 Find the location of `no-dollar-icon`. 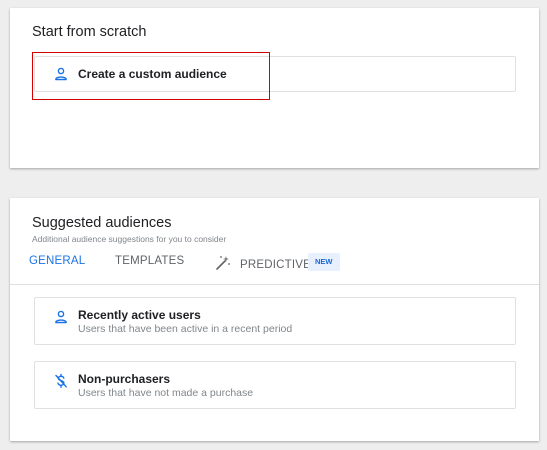

no-dollar-icon is located at coordinates (61, 381).